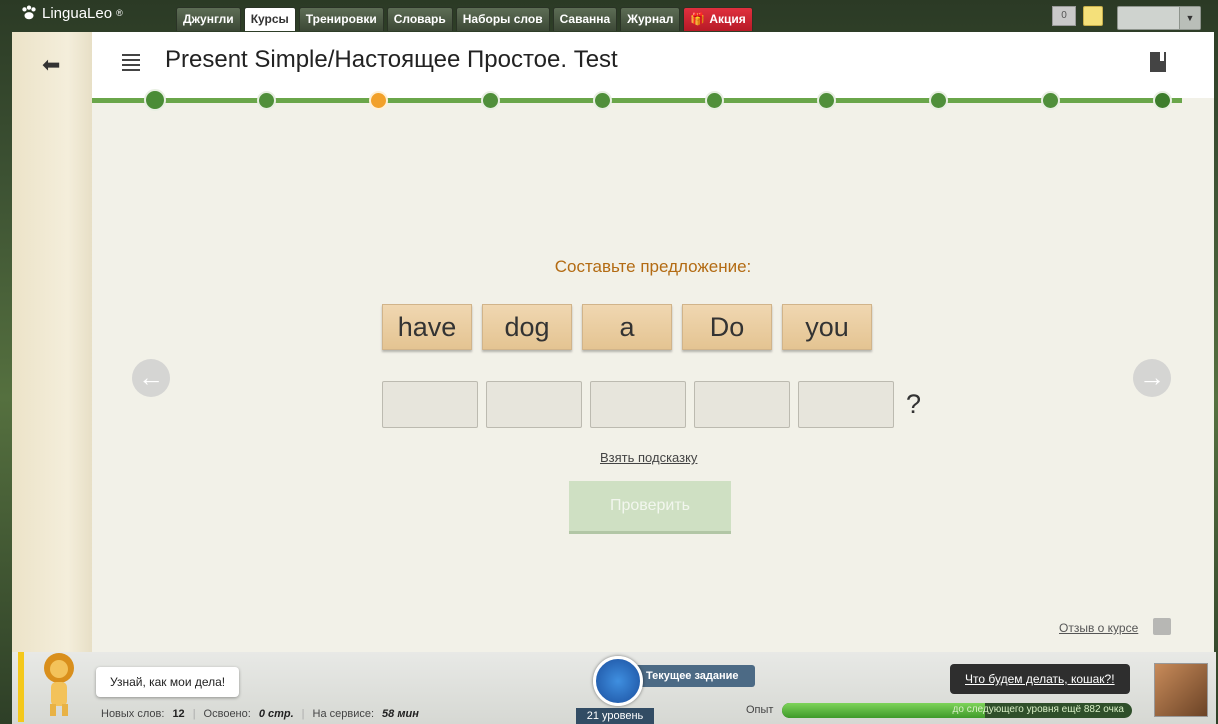 This screenshot has width=1218, height=724. I want to click on tab-trainings: Тренировки, so click(341, 19).